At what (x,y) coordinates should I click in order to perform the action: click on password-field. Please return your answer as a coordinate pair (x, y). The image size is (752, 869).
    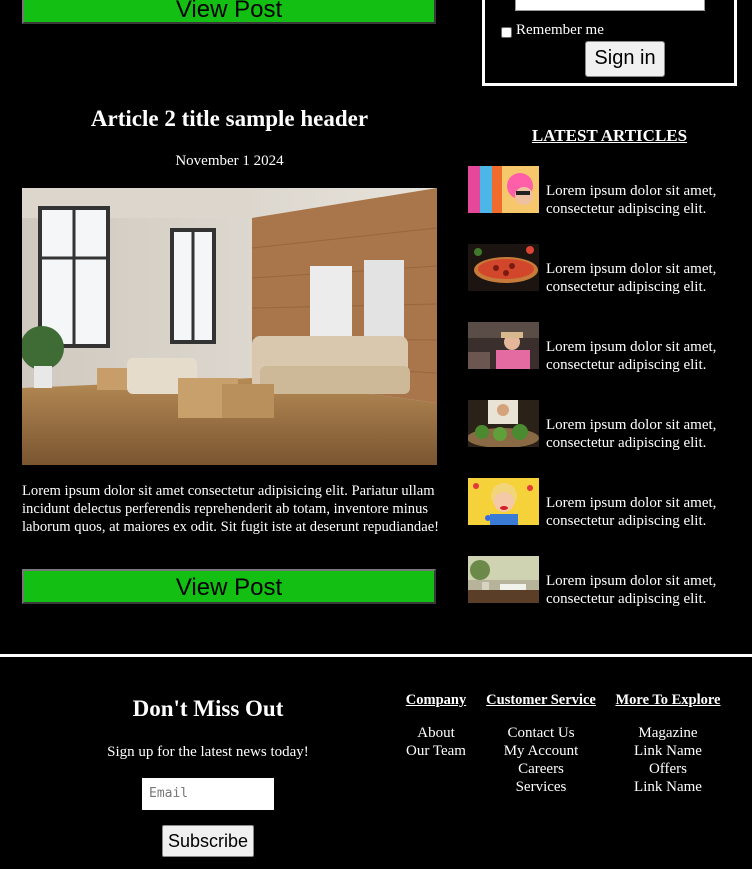
    Looking at the image, I should click on (610, 5).